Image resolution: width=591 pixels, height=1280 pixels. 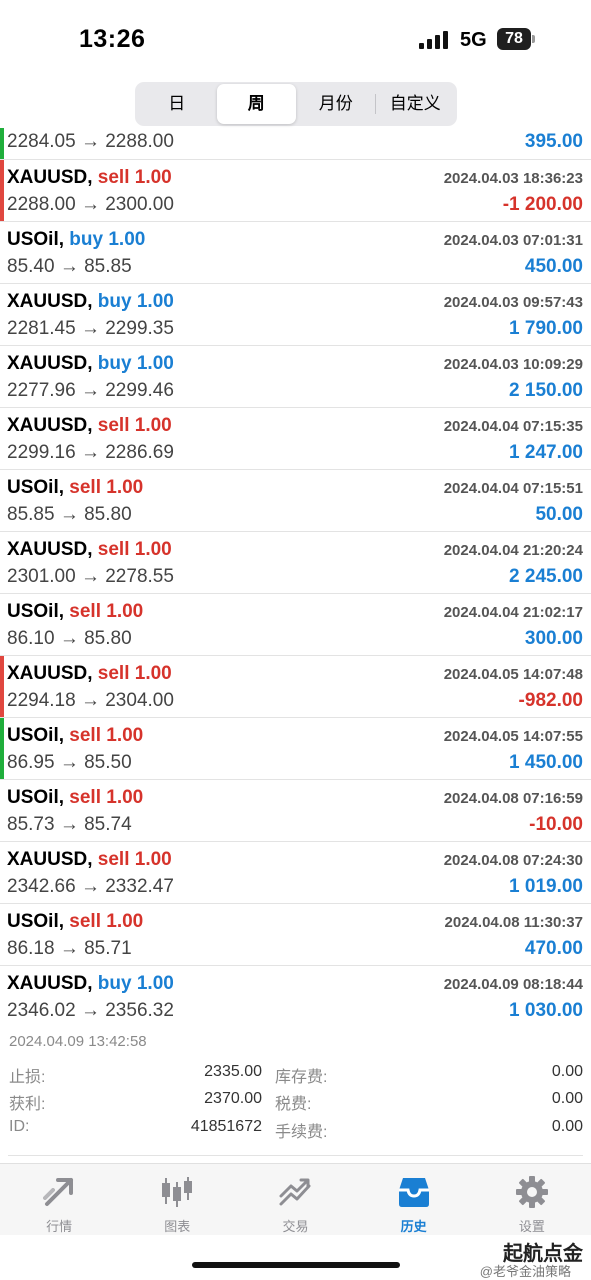 I want to click on segment-day: 日, so click(x=177, y=104).